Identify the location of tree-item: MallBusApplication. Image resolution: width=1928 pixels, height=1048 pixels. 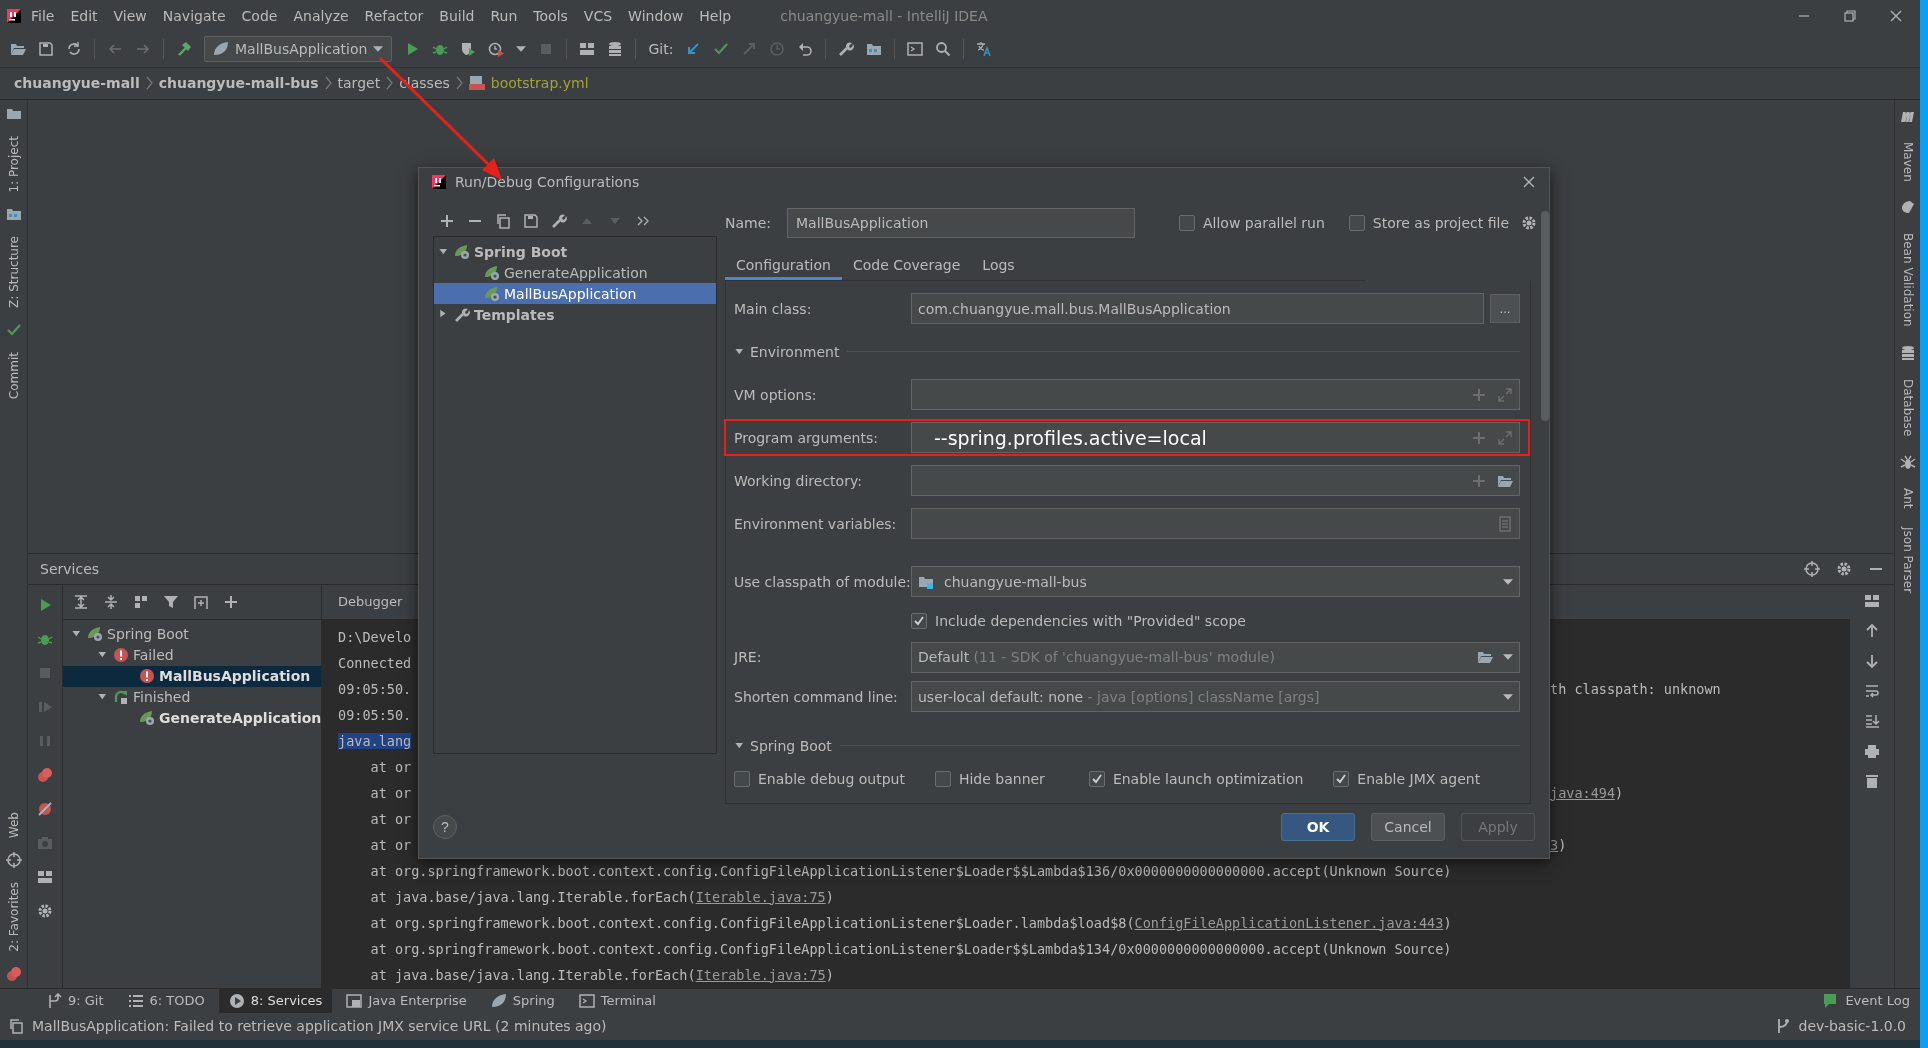
(575, 293).